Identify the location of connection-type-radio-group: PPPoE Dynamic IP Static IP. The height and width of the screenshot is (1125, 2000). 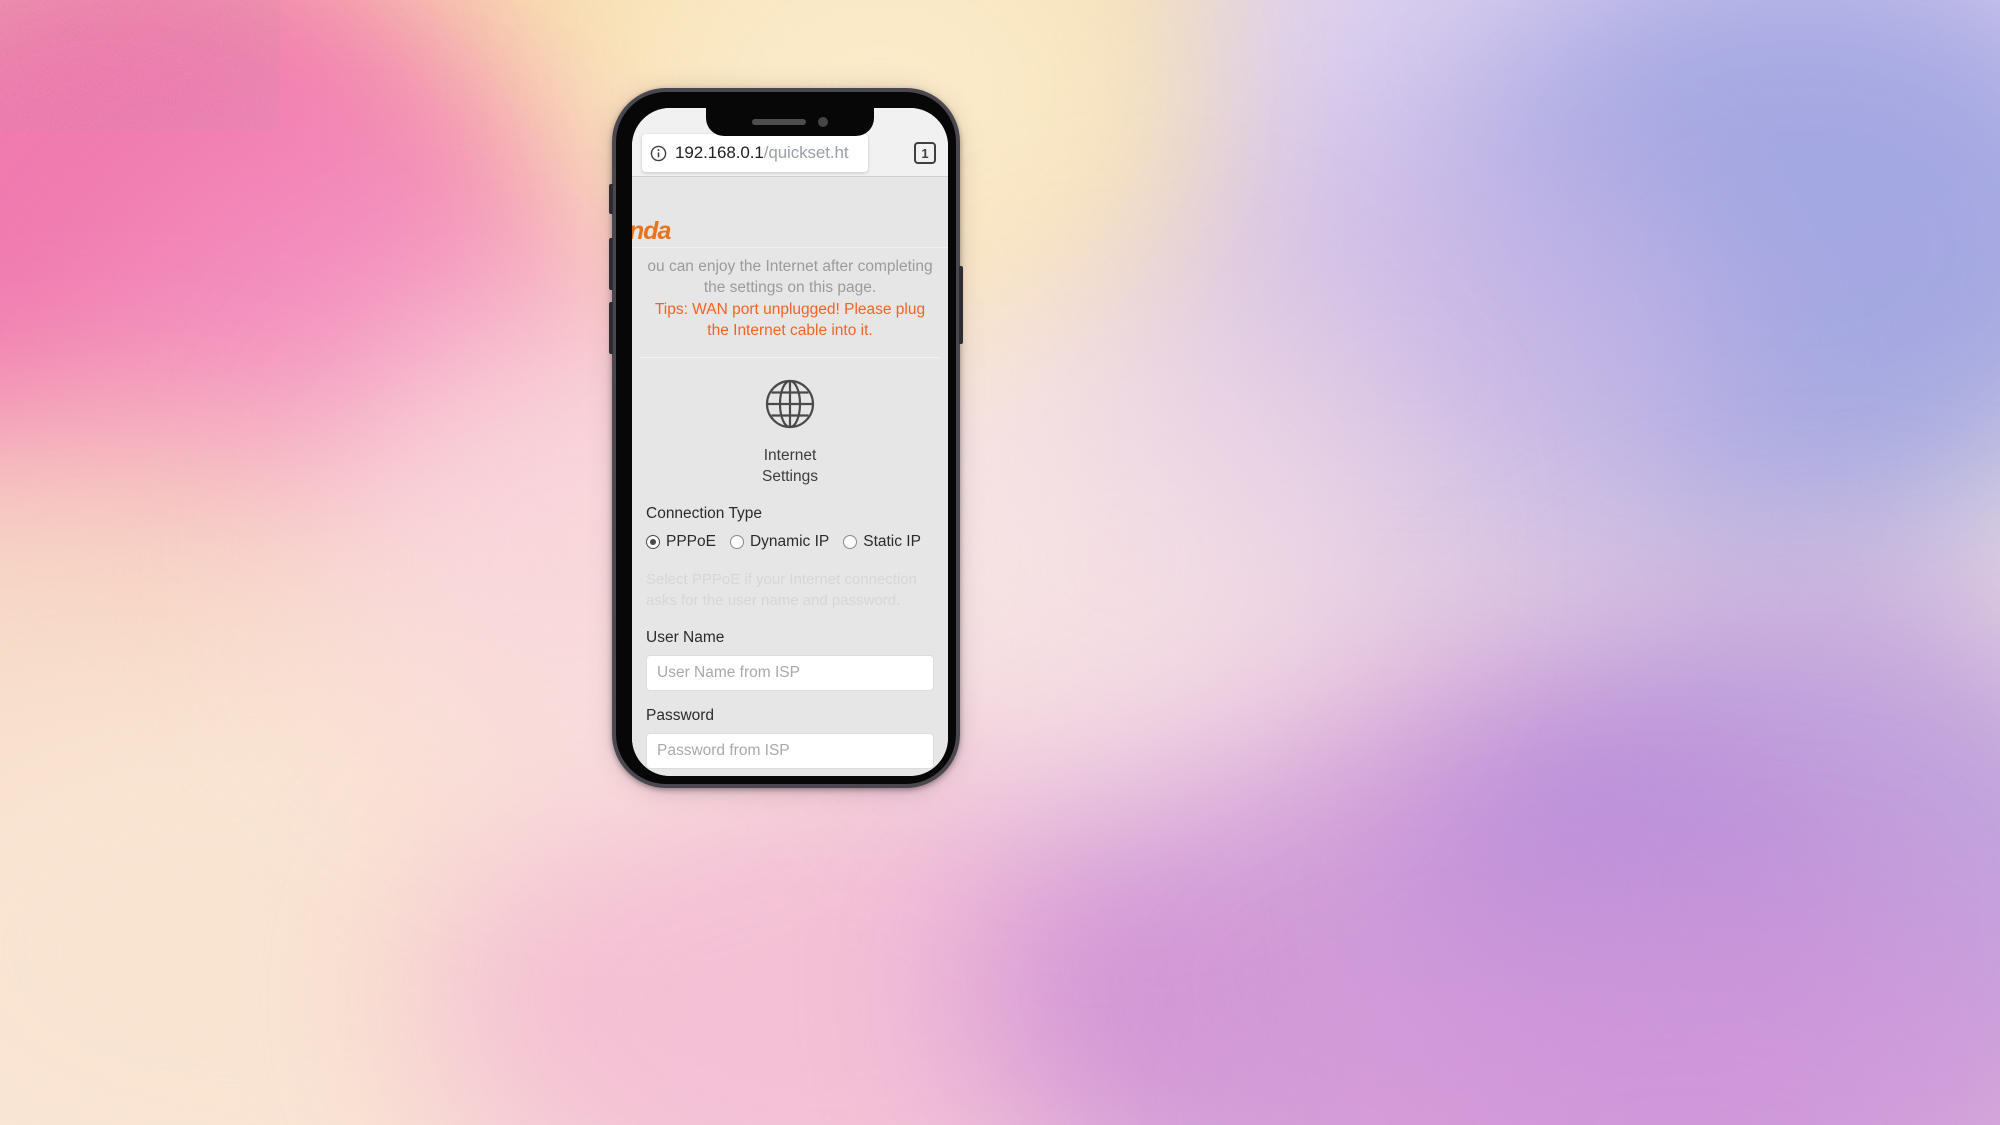
(790, 542).